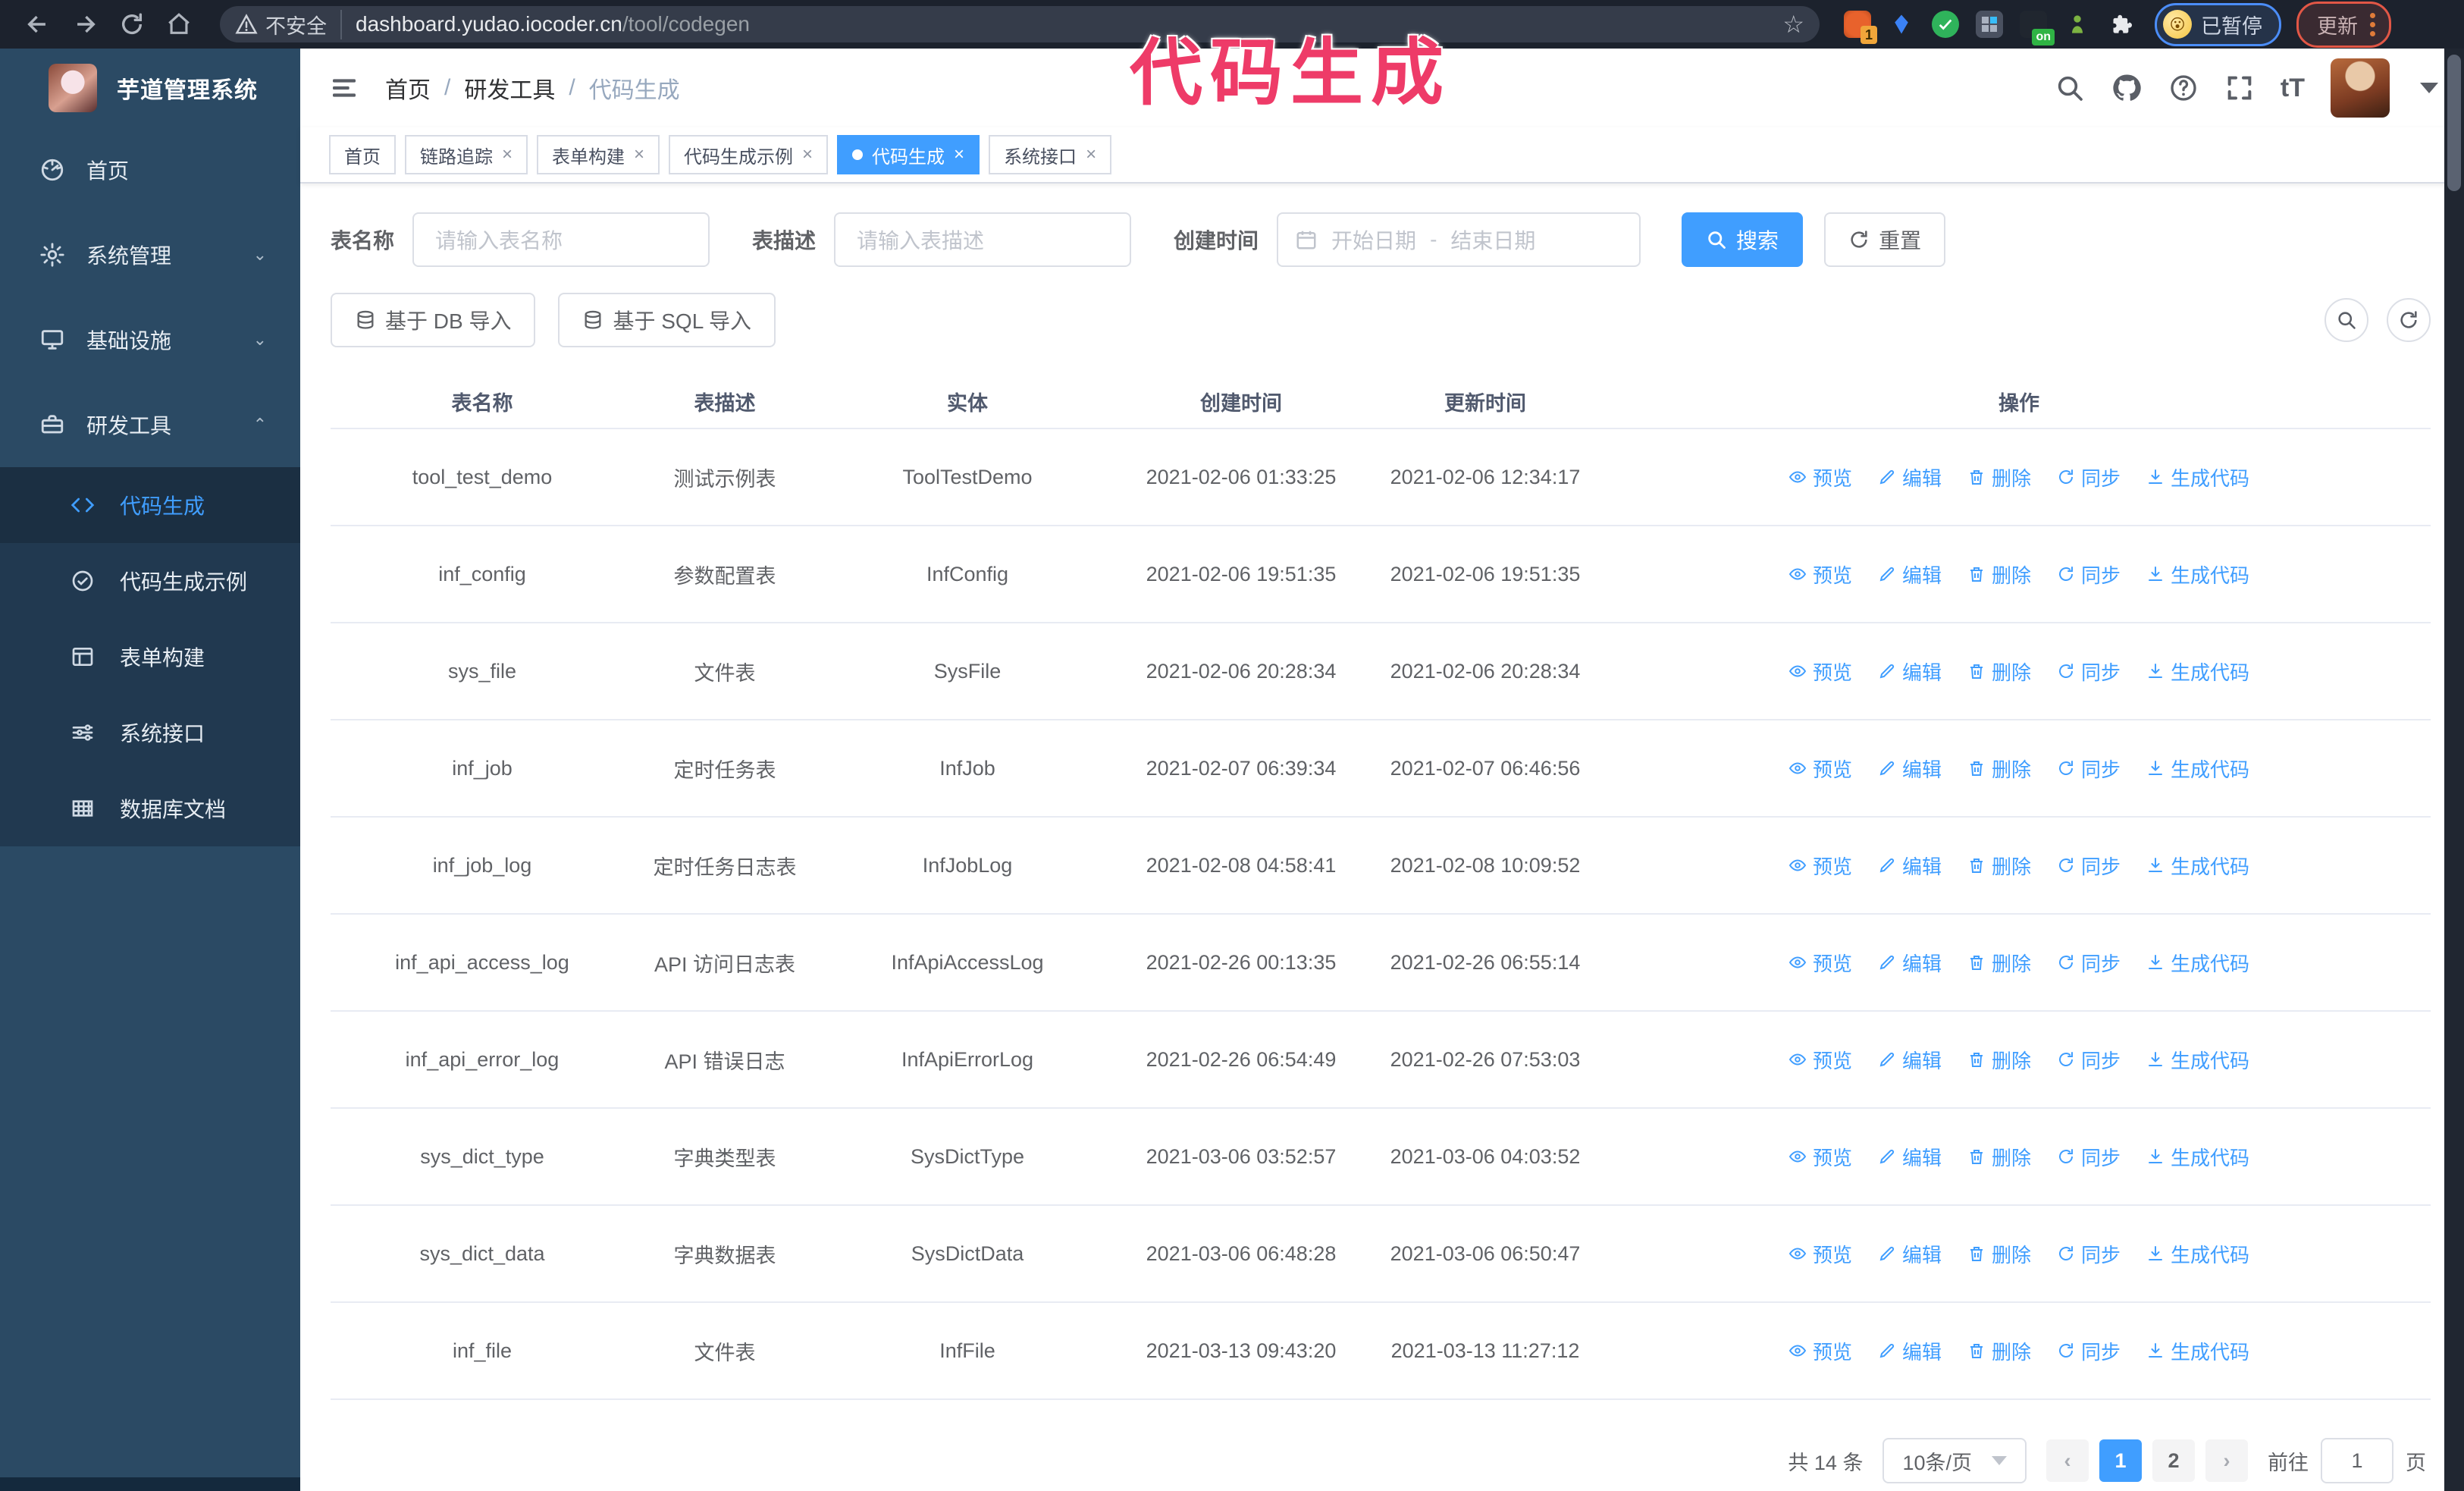  Describe the element at coordinates (1793, 24) in the screenshot. I see `bookmark-star-icon: ☆` at that location.